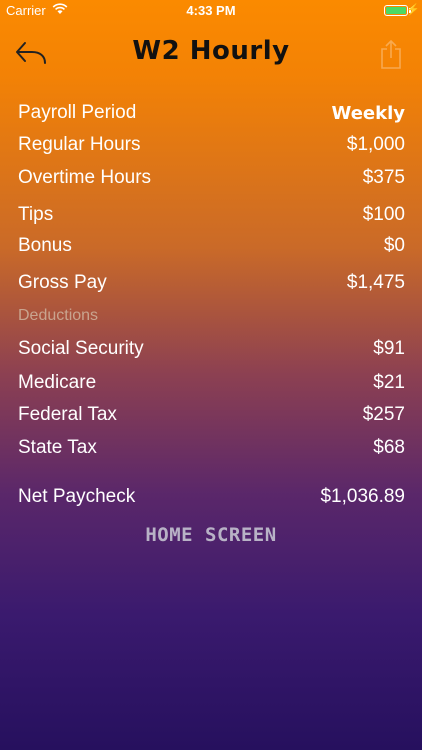 This screenshot has width=422, height=750. Describe the element at coordinates (394, 245) in the screenshot. I see `row-value: $0` at that location.